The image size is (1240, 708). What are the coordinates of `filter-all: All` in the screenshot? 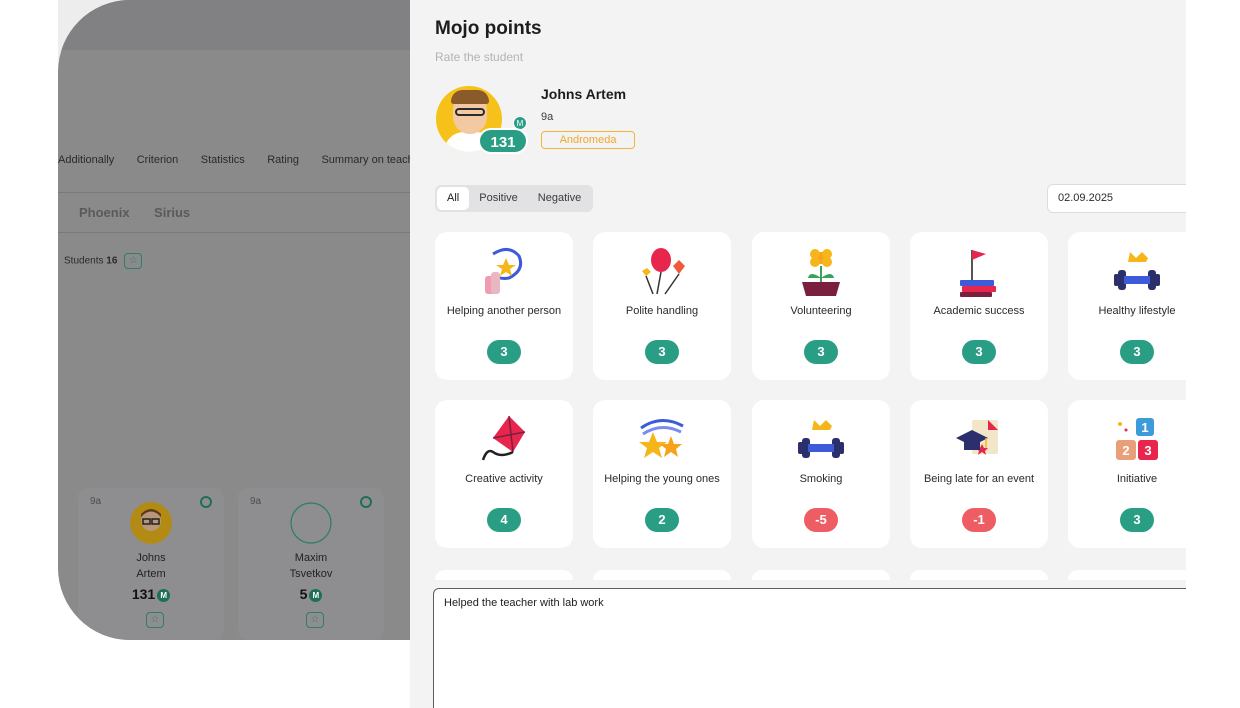 It's located at (453, 198).